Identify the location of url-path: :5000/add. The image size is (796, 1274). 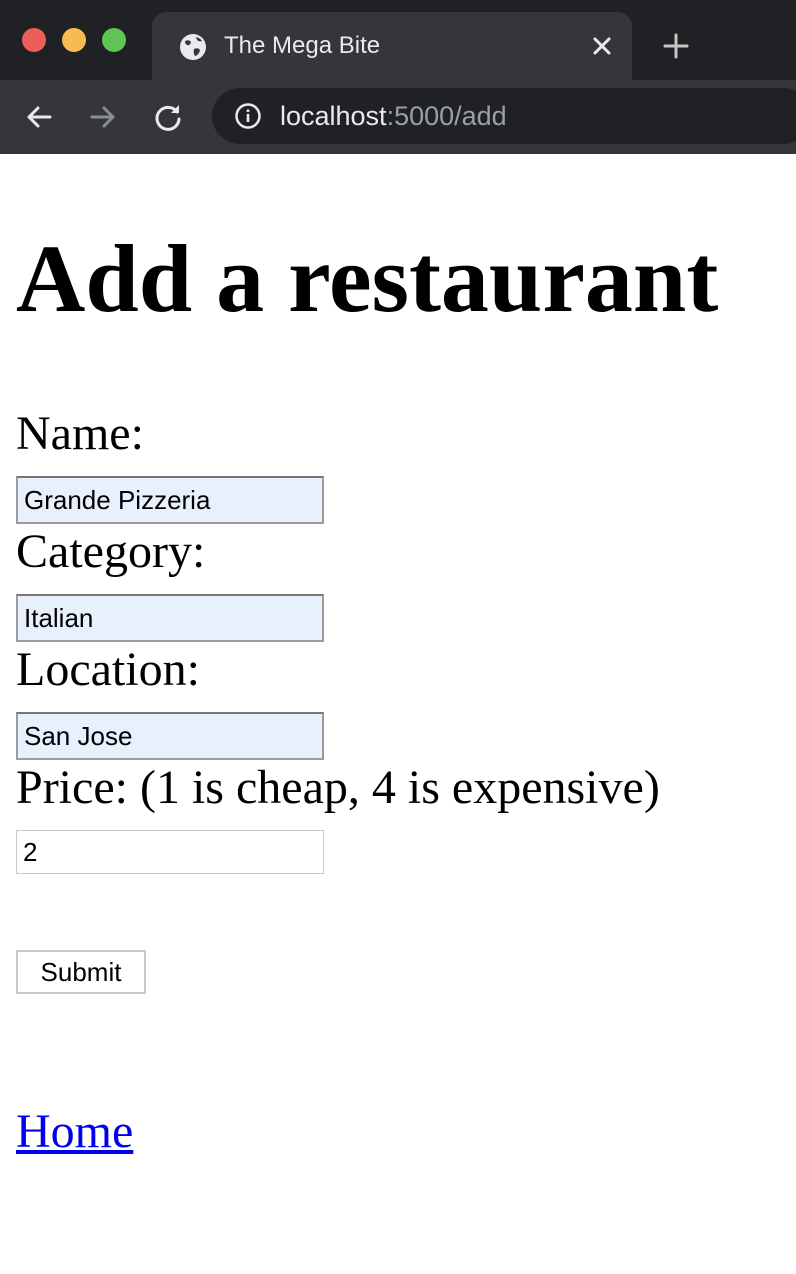
(446, 116).